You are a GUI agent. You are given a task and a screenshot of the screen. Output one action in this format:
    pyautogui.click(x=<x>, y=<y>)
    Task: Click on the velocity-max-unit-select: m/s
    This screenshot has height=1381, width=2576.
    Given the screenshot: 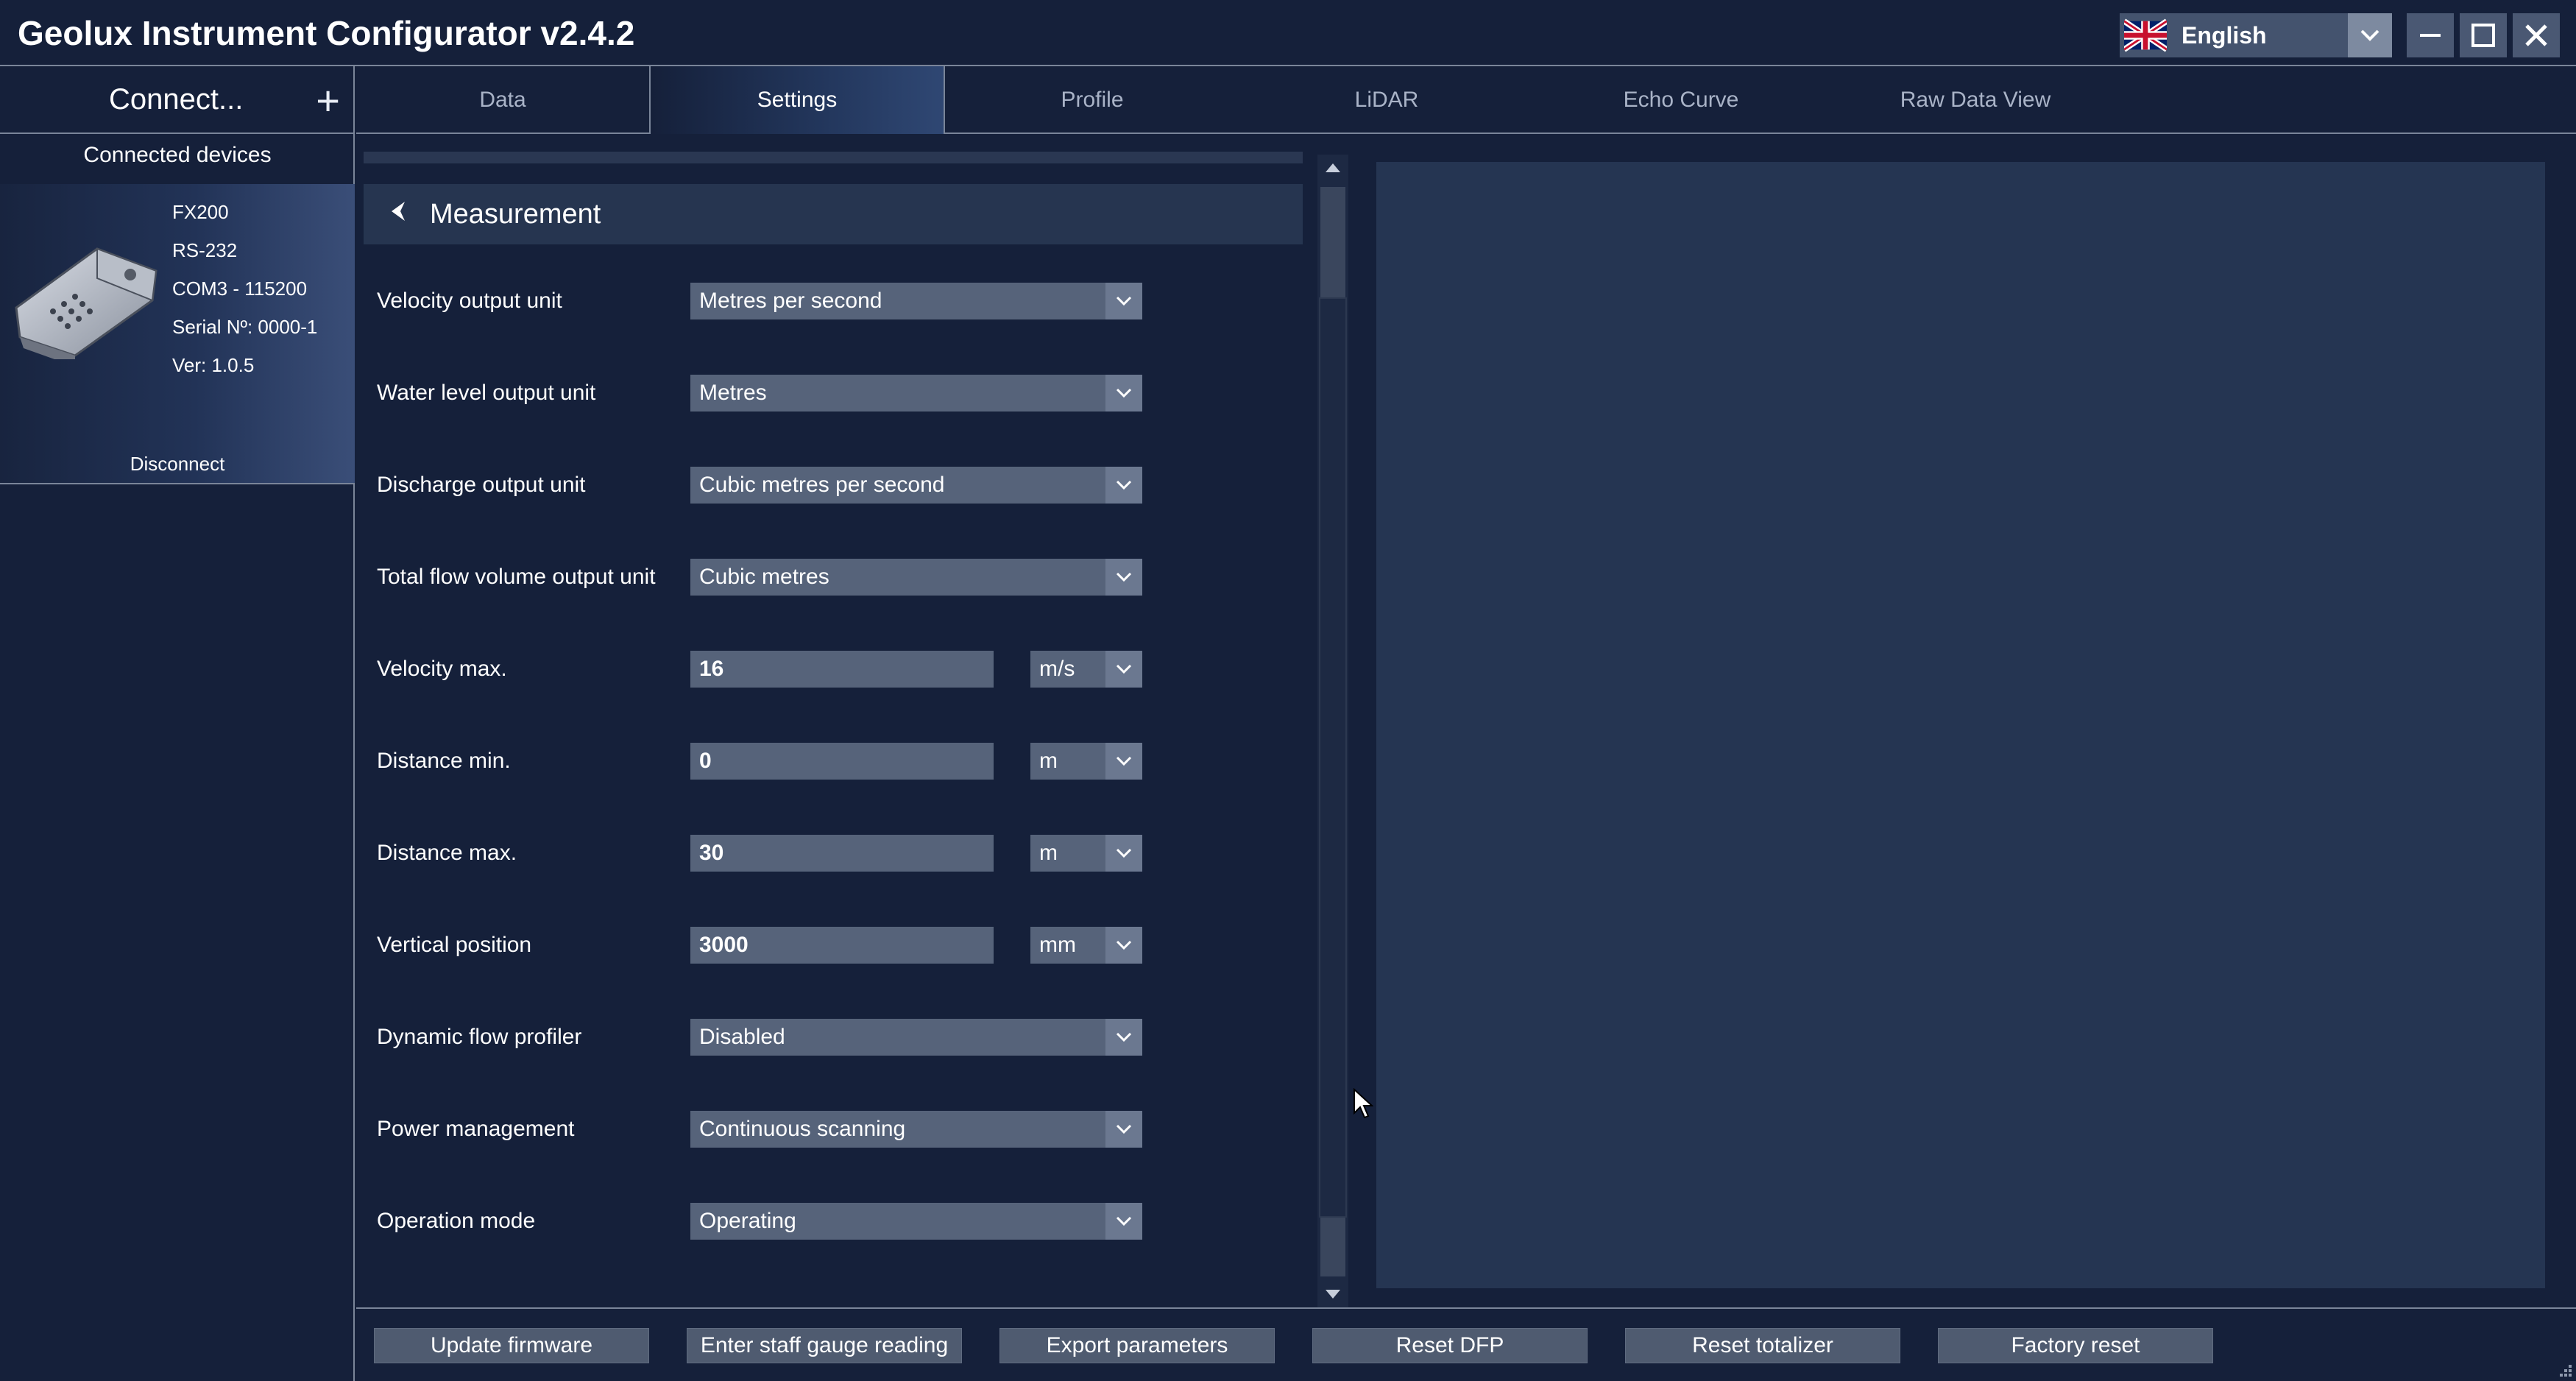 What is the action you would take?
    pyautogui.click(x=1086, y=669)
    